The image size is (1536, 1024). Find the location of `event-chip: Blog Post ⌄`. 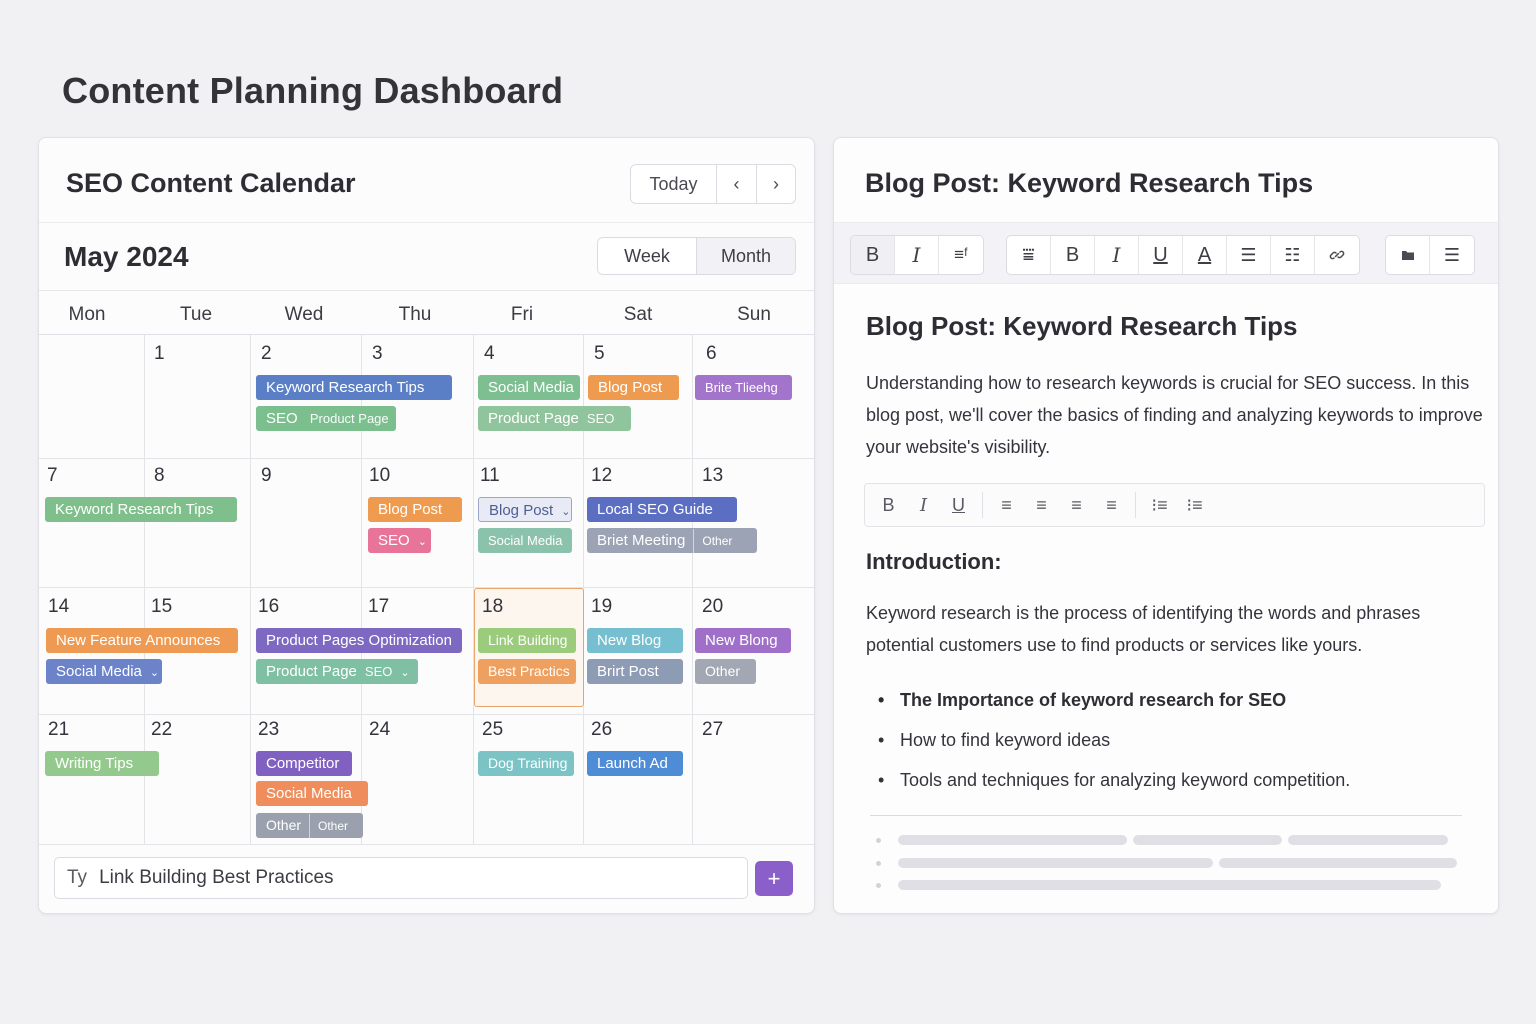

event-chip: Blog Post ⌄ is located at coordinates (525, 509).